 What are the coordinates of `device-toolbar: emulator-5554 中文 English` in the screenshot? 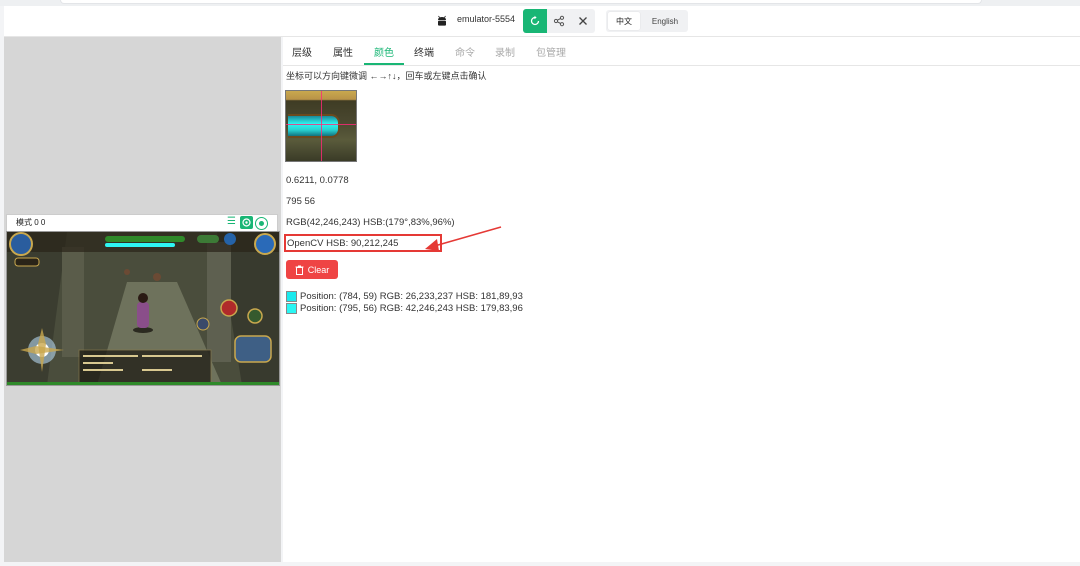 It's located at (542, 21).